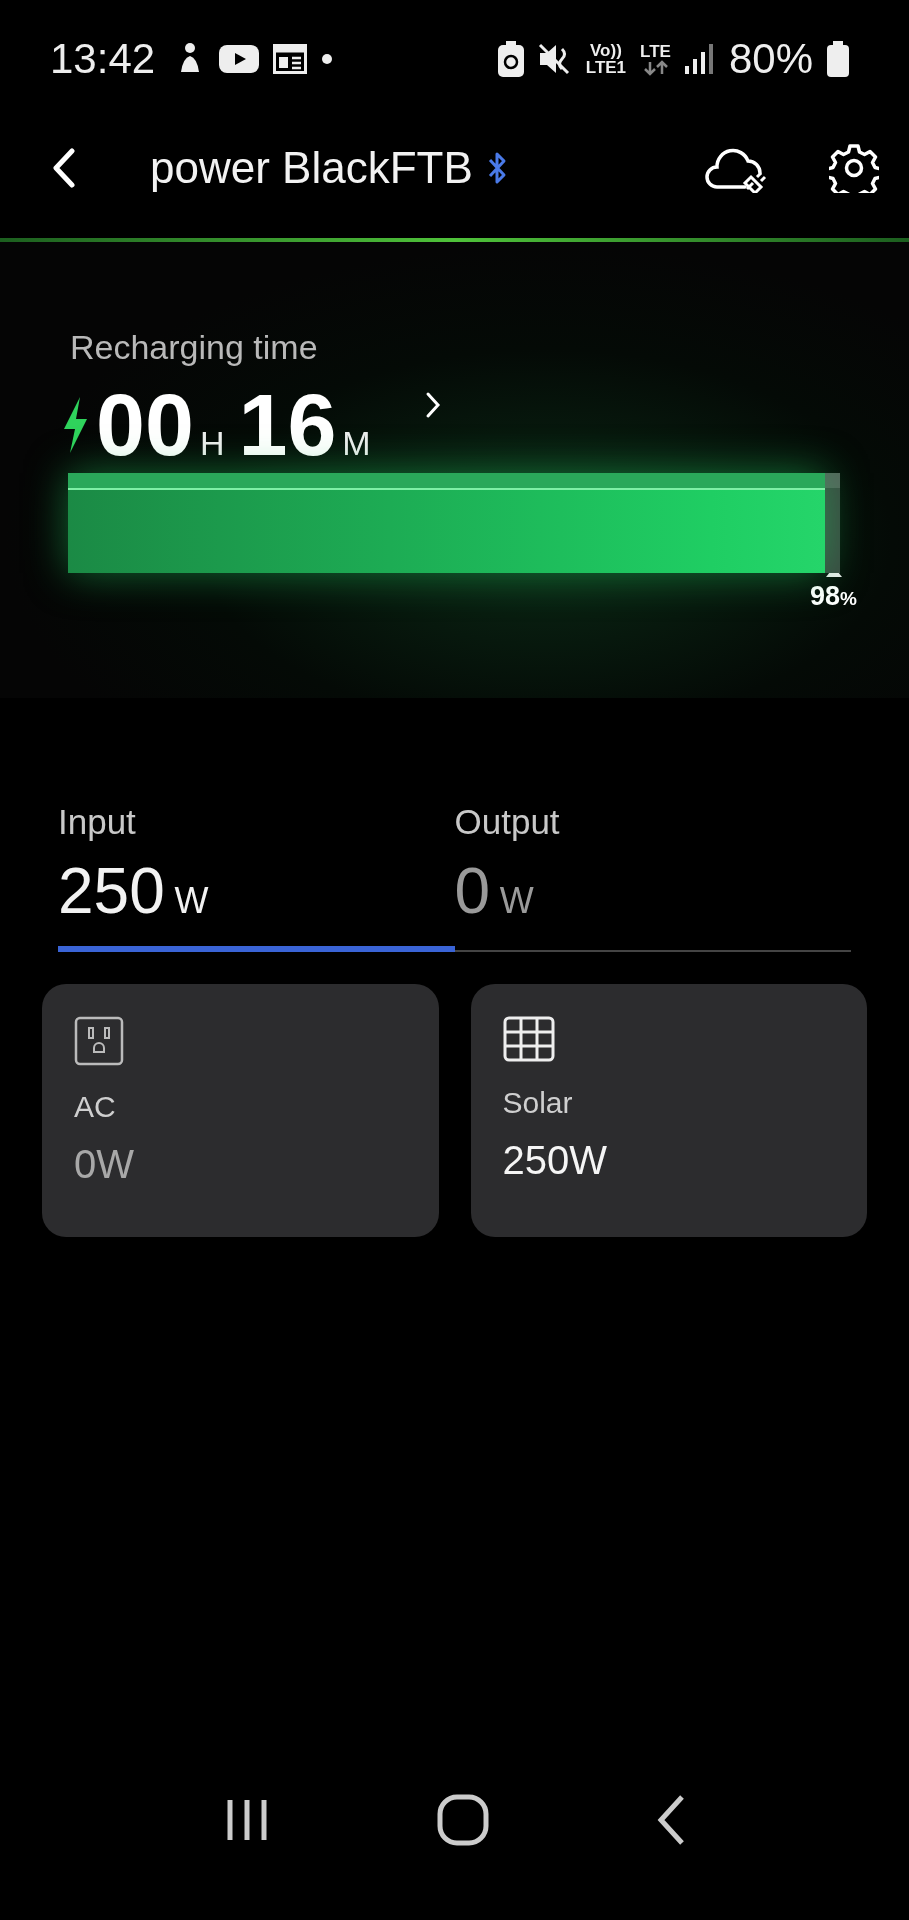  What do you see at coordinates (256, 877) in the screenshot?
I see `power-tab: Input 250 W` at bounding box center [256, 877].